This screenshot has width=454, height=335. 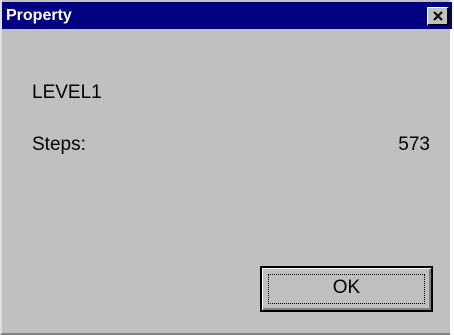 What do you see at coordinates (39, 15) in the screenshot?
I see `window-title: Property` at bounding box center [39, 15].